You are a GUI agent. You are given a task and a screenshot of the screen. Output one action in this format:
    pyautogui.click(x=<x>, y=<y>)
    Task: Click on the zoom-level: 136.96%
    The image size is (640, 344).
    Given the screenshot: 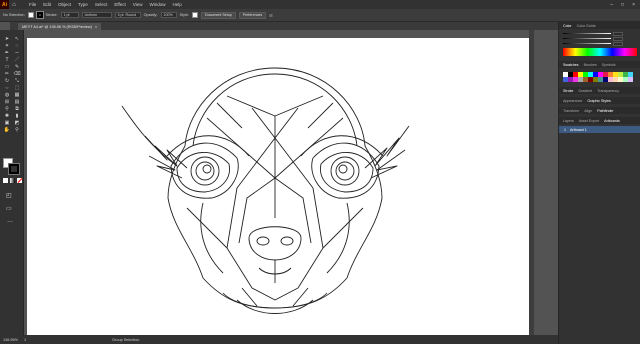 What is the action you would take?
    pyautogui.click(x=10, y=340)
    